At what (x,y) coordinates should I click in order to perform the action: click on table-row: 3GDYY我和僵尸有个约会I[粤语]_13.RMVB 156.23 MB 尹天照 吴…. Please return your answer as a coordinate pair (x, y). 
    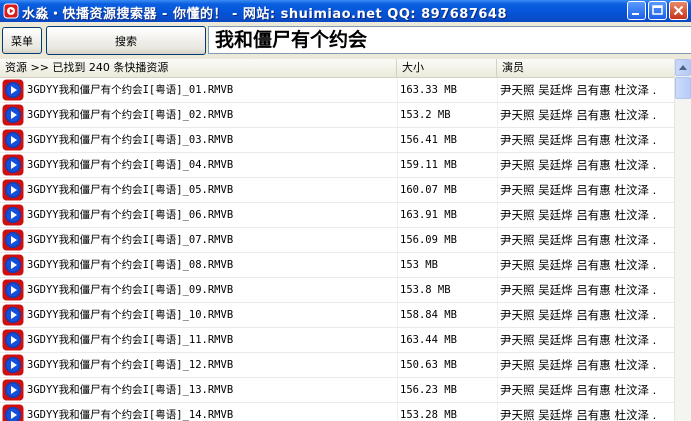
    Looking at the image, I should click on (337, 390).